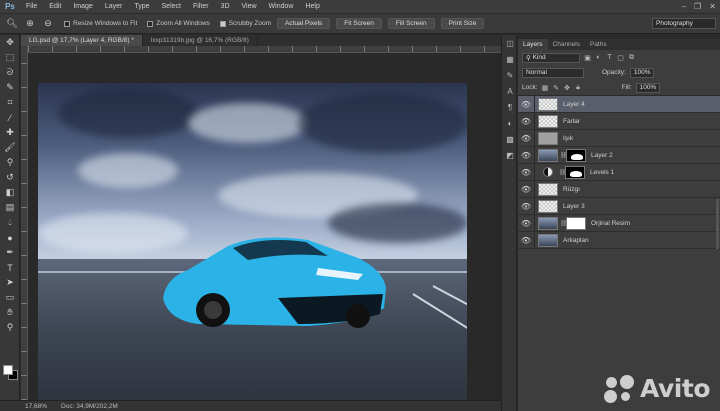 This screenshot has width=720, height=411. What do you see at coordinates (10, 72) in the screenshot?
I see `lasso-tool-icon: ᘐ` at bounding box center [10, 72].